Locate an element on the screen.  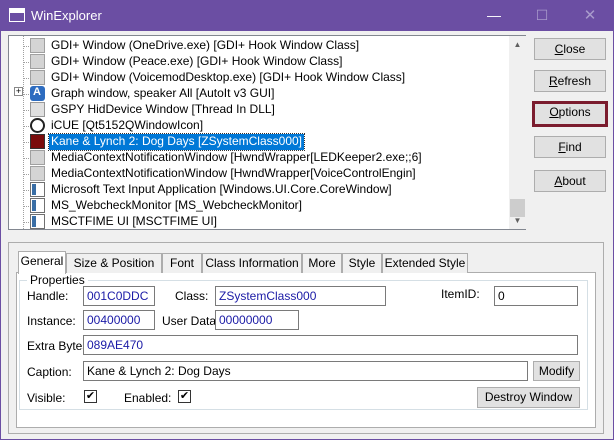
handle-label: Handle: is located at coordinates (48, 296).